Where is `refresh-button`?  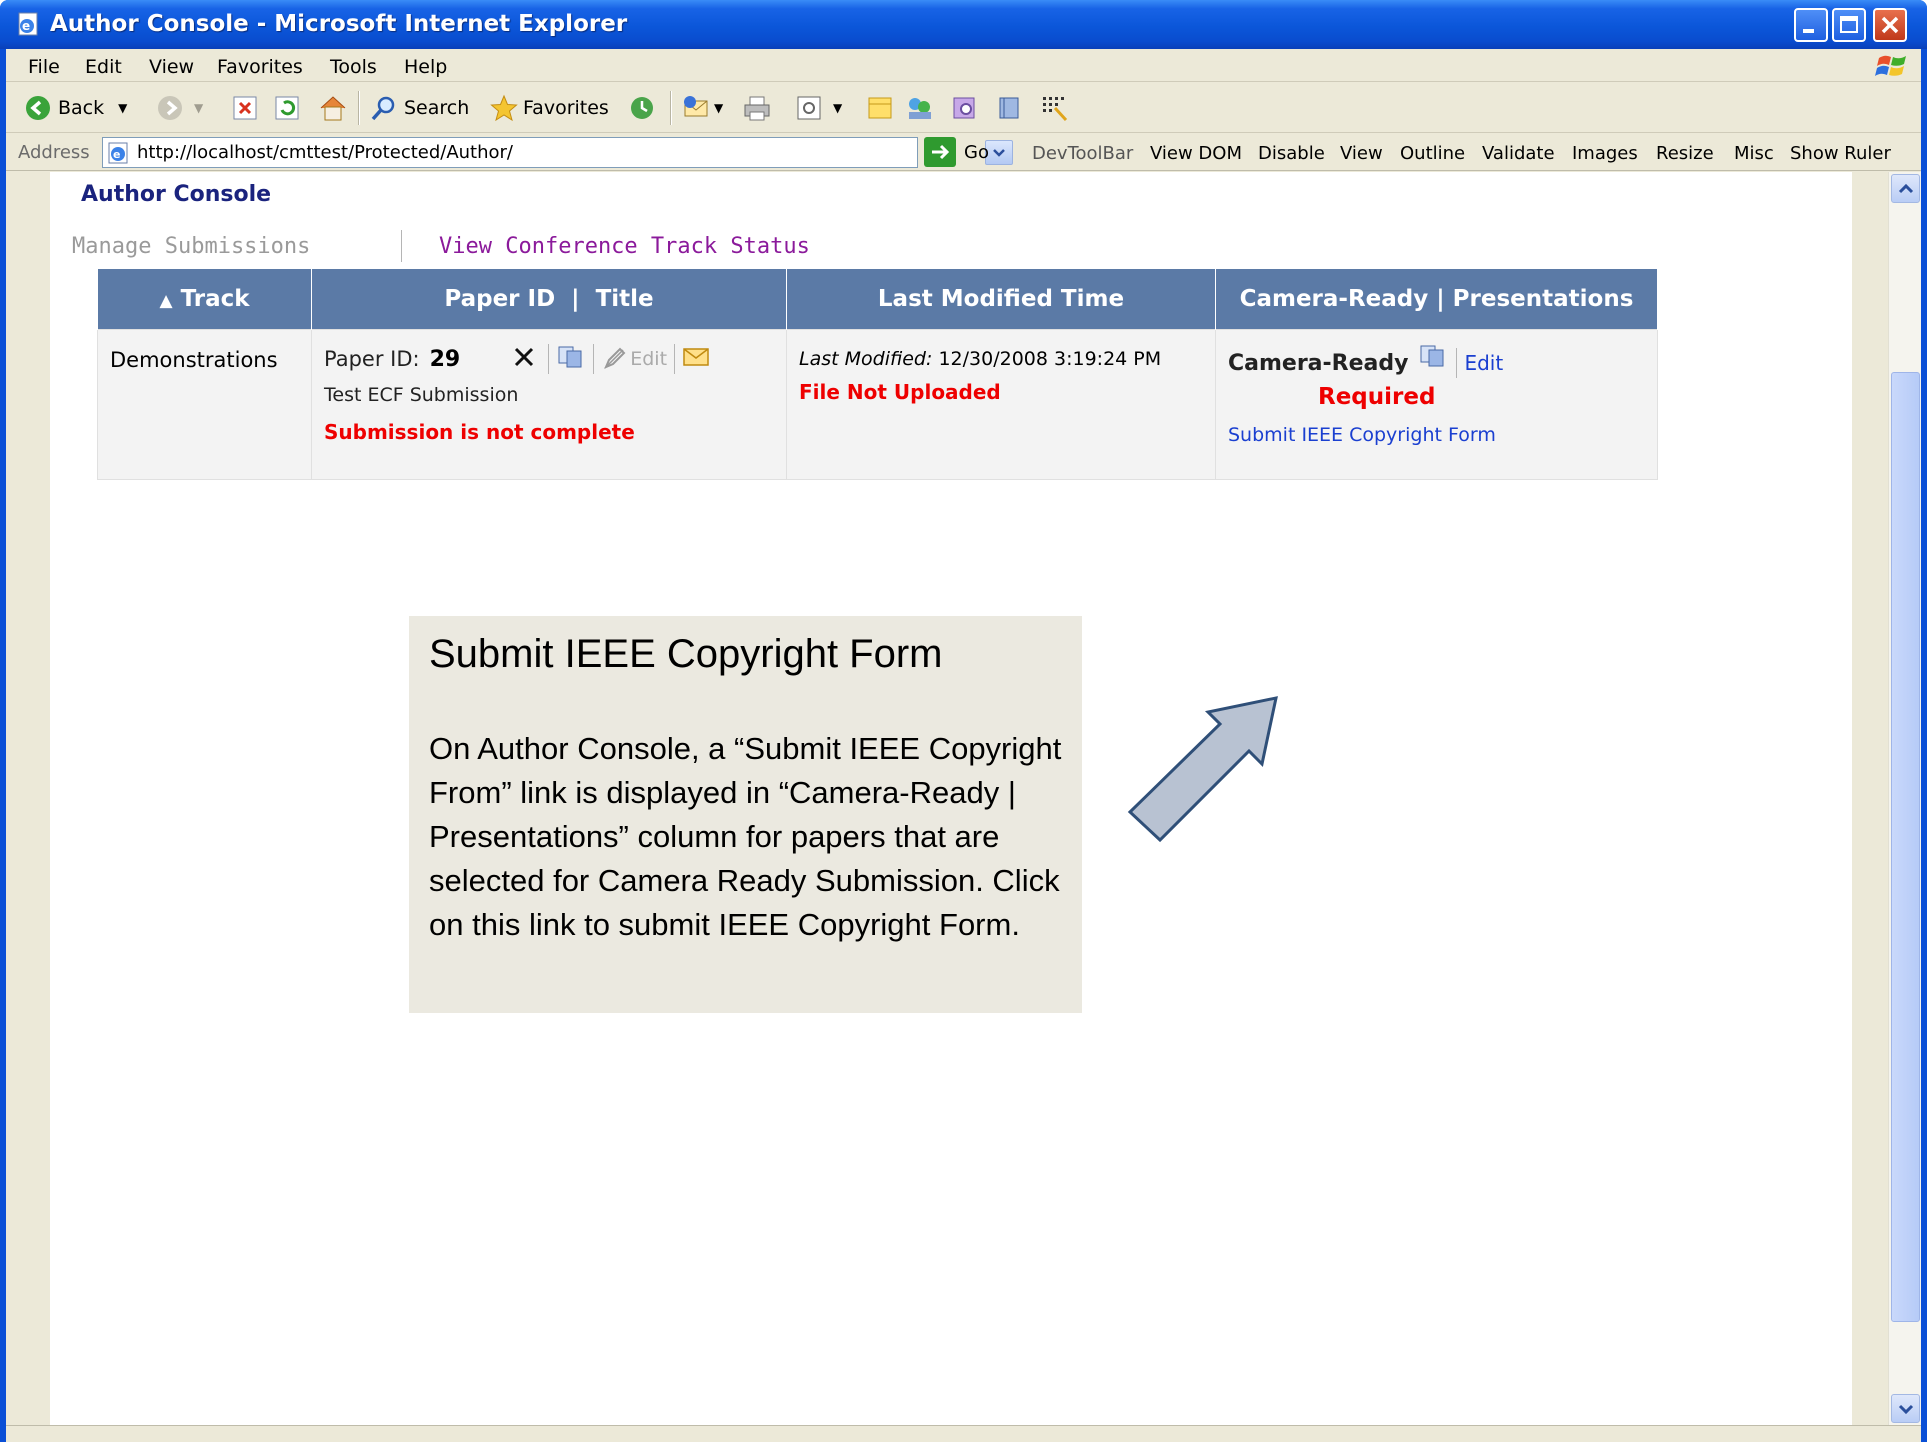 refresh-button is located at coordinates (287, 108).